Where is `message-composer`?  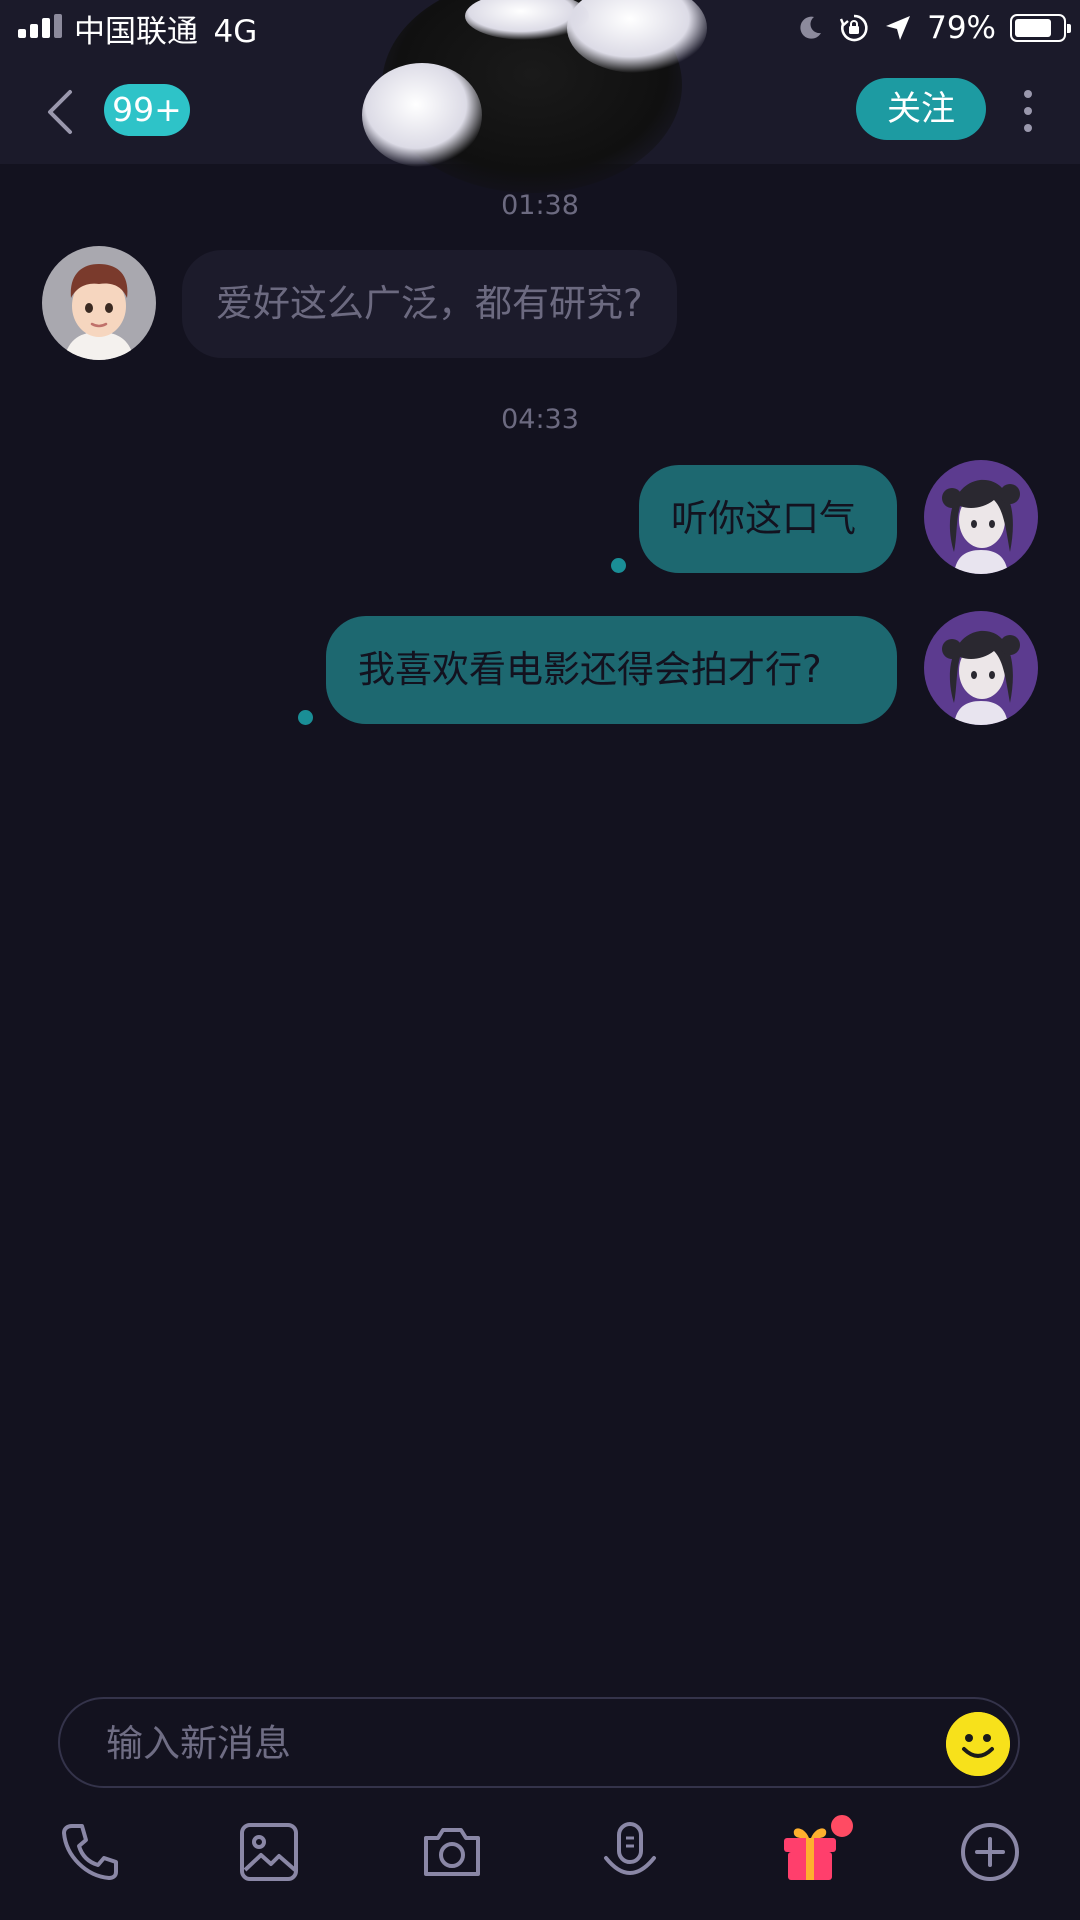 message-composer is located at coordinates (539, 1742).